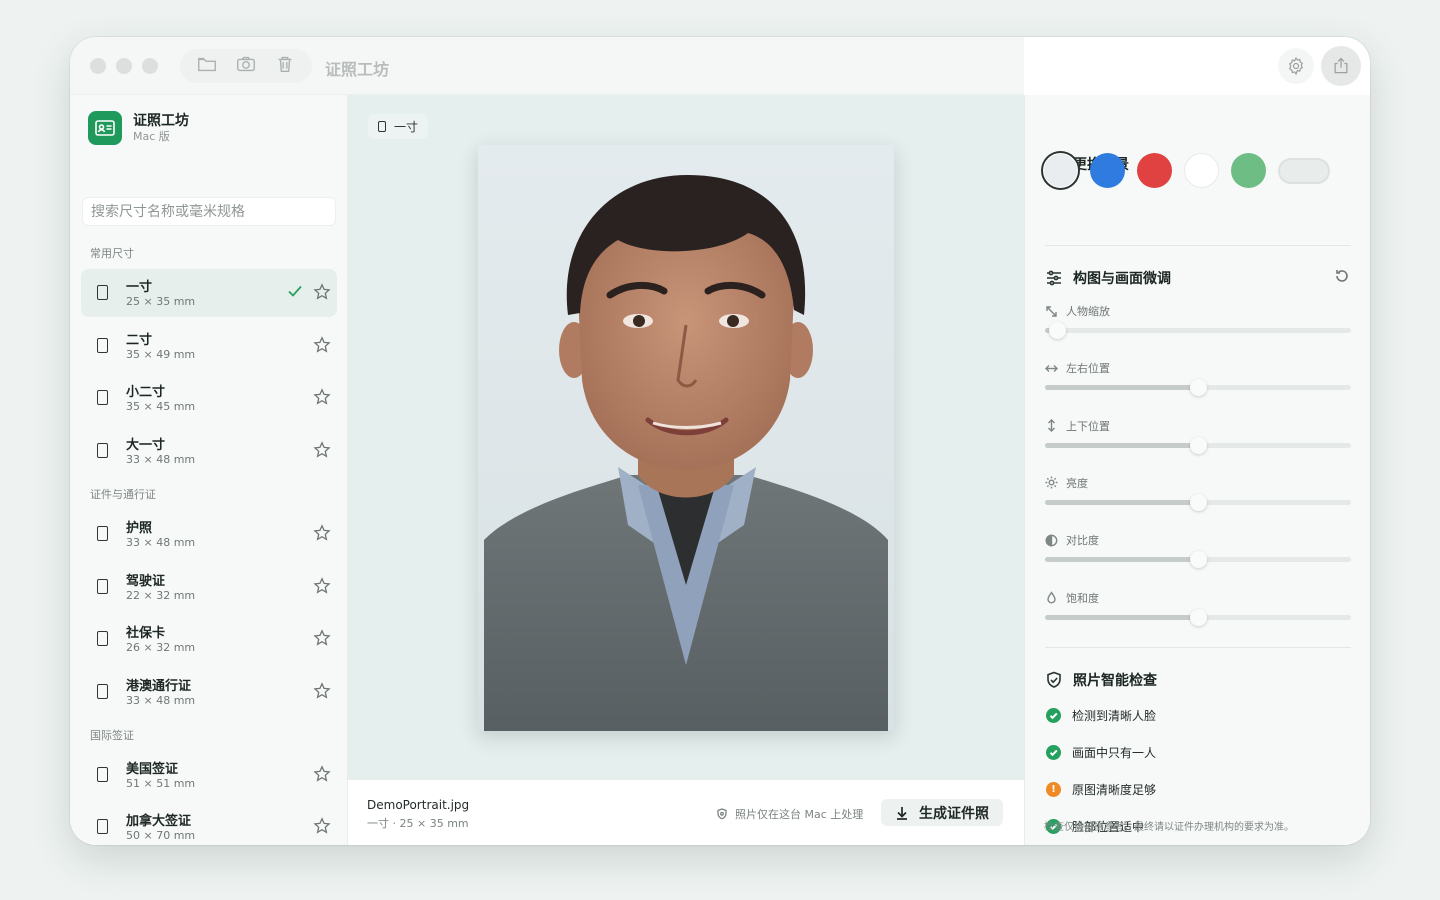 The image size is (1440, 900). I want to click on close-window-button, so click(98, 66).